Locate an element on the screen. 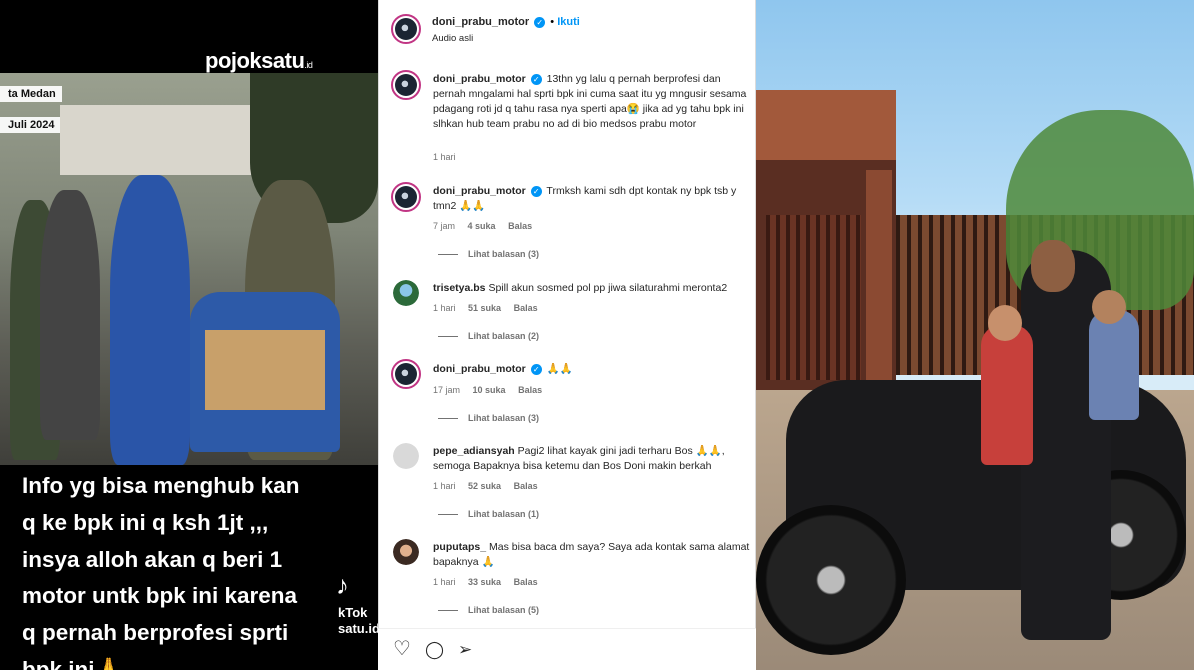 This screenshot has width=1194, height=671. comment-likes: 10 suka is located at coordinates (489, 390).